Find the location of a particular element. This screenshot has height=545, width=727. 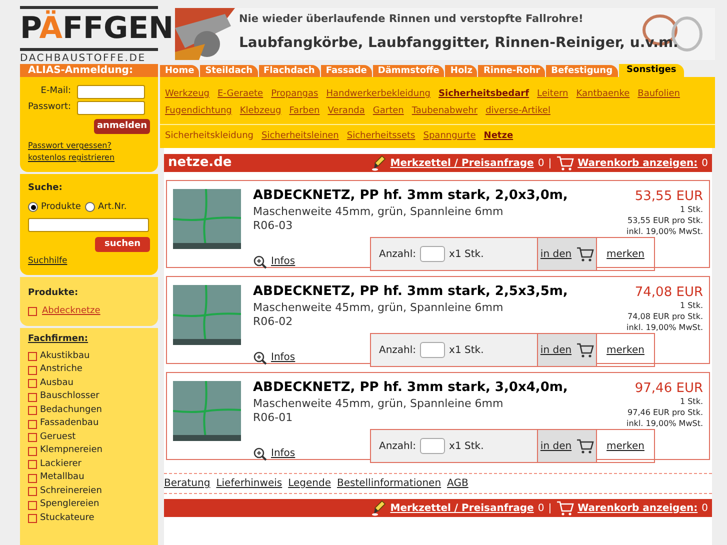

banner: Nie wieder überlaufende Rinnen und verstopfte Fallrohre! Laubfangkörbe, Laubfanggitter, Rinnen-Reiniger, u.v.m. is located at coordinates (445, 34).